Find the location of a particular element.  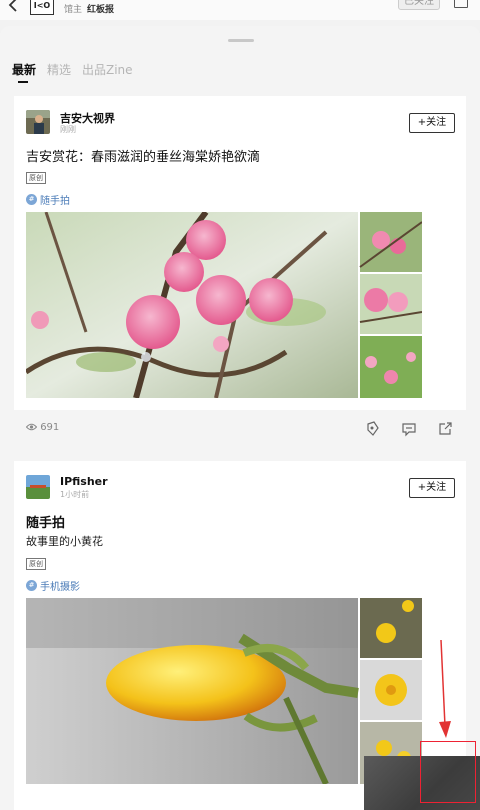

eye-icon is located at coordinates (31, 427).